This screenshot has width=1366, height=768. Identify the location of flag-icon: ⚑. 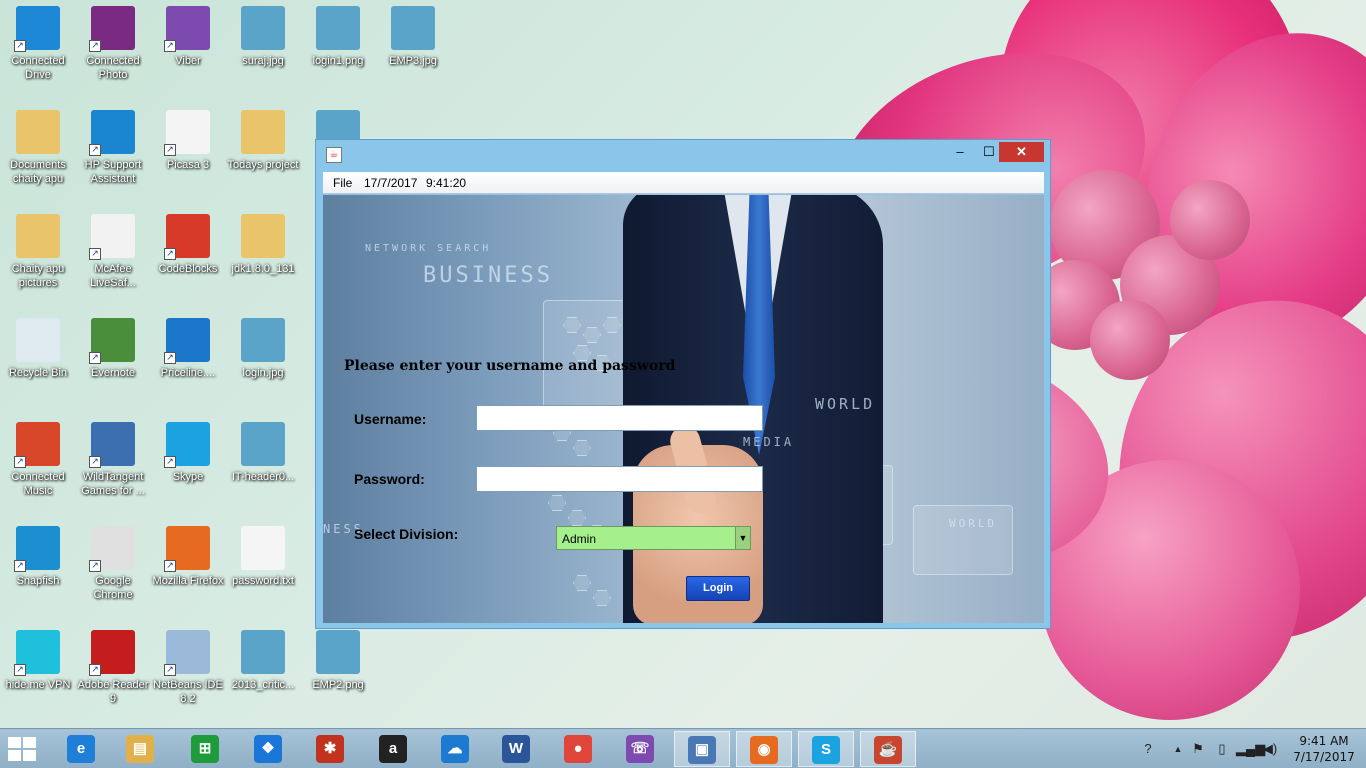
(1198, 749).